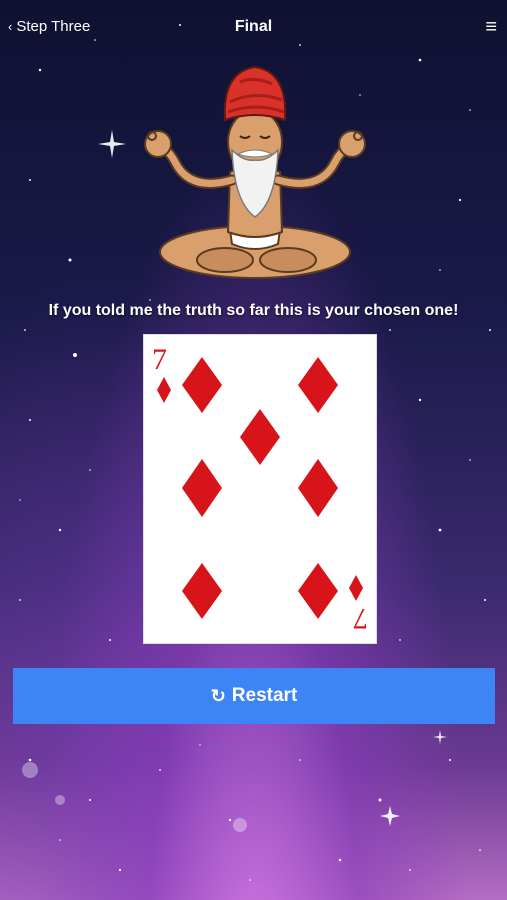  Describe the element at coordinates (255, 172) in the screenshot. I see `guru-illustration` at that location.